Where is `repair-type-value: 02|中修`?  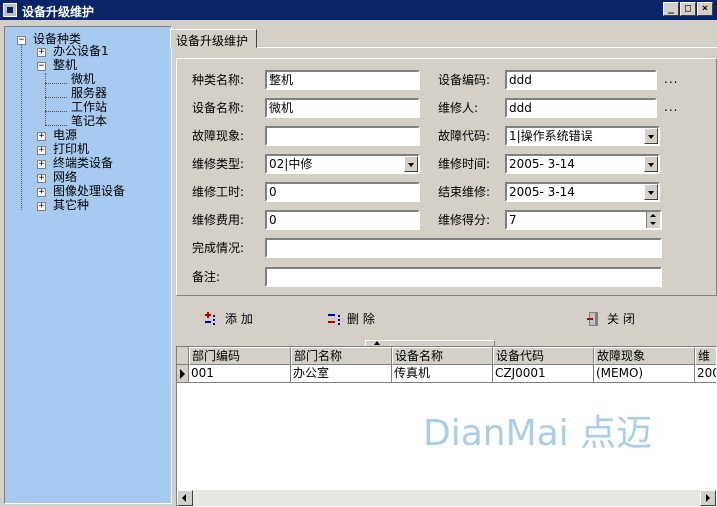 repair-type-value: 02|中修 is located at coordinates (291, 164).